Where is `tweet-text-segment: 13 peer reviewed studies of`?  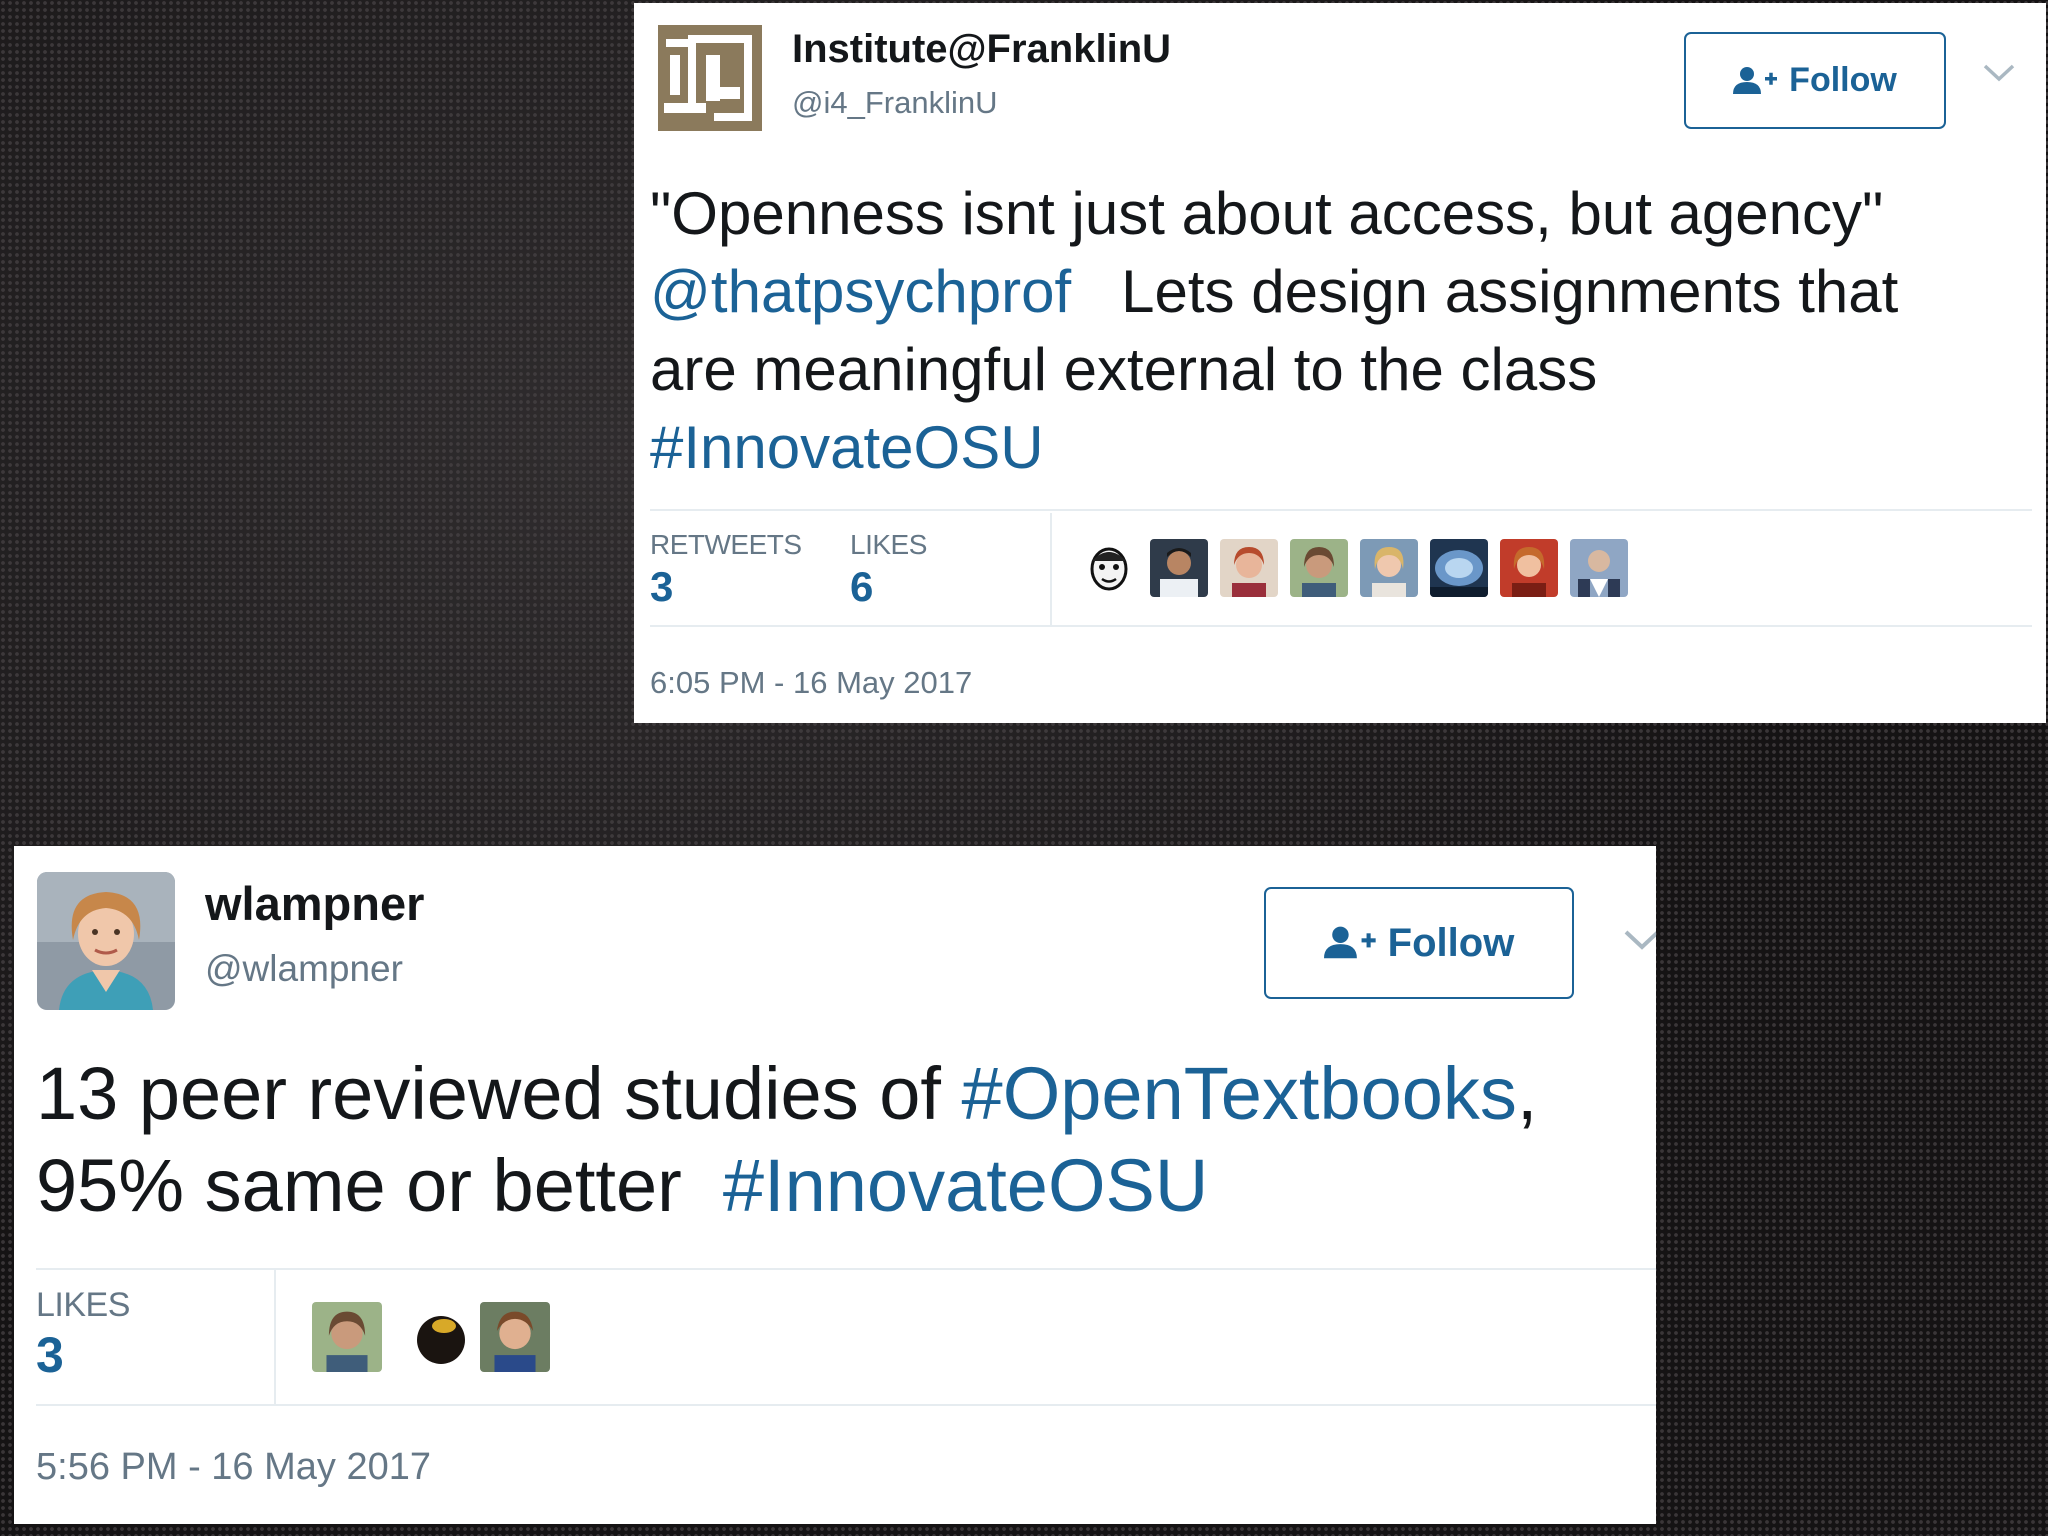 tweet-text-segment: 13 peer reviewed studies of is located at coordinates (488, 1093).